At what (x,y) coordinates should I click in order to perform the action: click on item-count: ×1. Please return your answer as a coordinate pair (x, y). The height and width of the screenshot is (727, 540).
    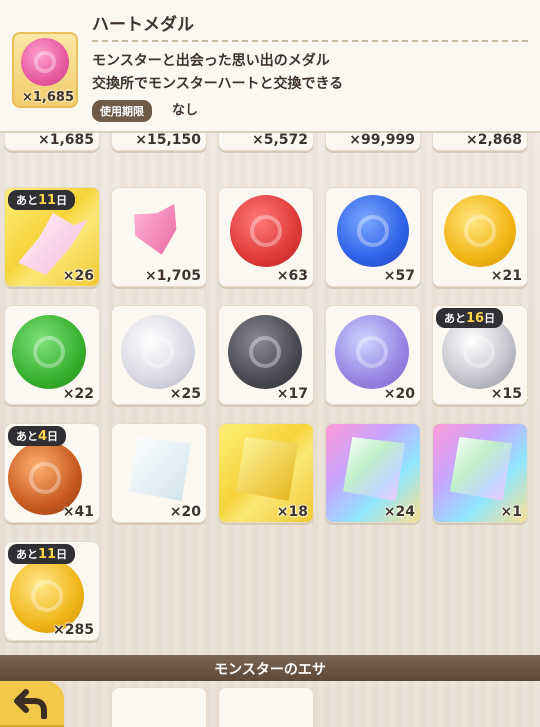
    Looking at the image, I should click on (511, 512).